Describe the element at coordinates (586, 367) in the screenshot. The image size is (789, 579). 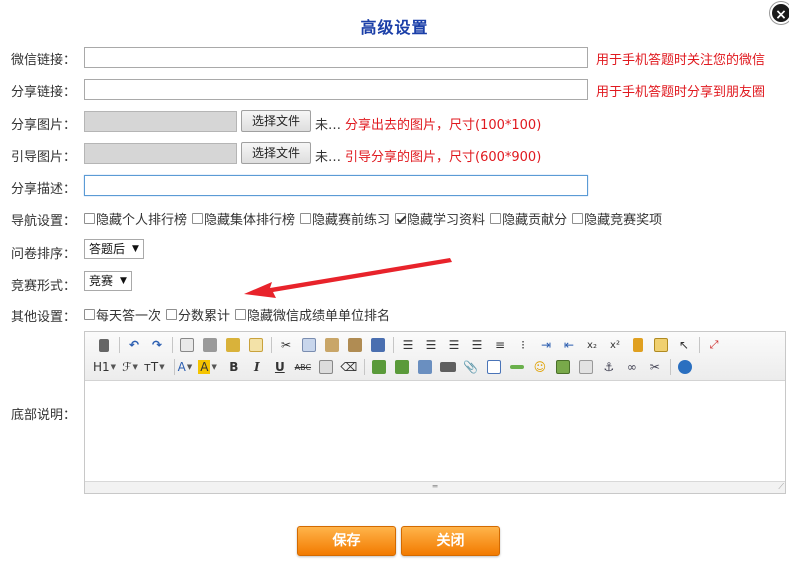
I see `page-break-icon` at that location.